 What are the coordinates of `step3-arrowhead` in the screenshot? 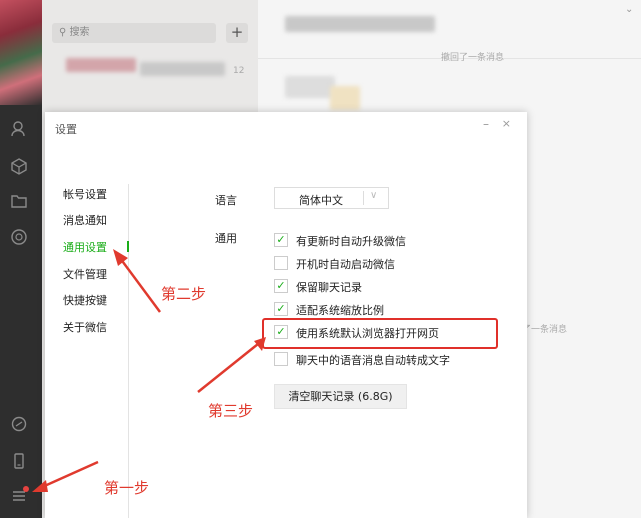 It's located at (260, 344).